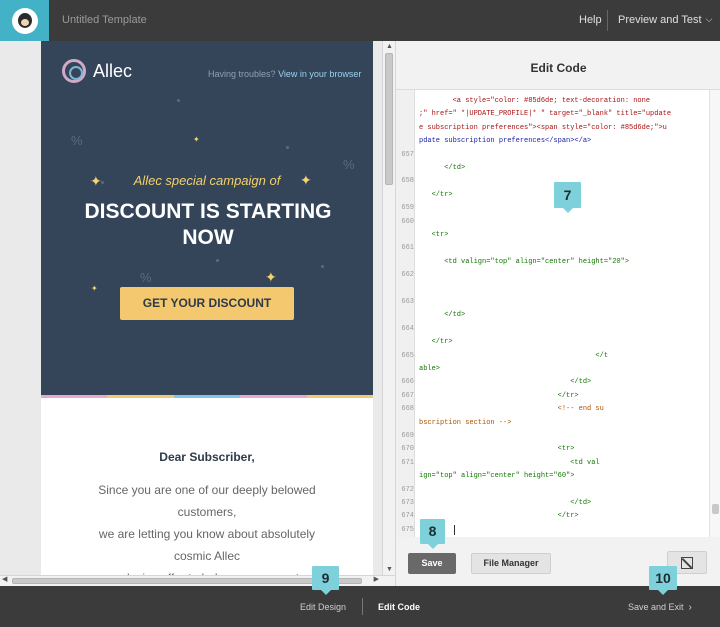 This screenshot has height=627, width=720. Describe the element at coordinates (656, 607) in the screenshot. I see `save-exit-label: Save and Exit` at that location.